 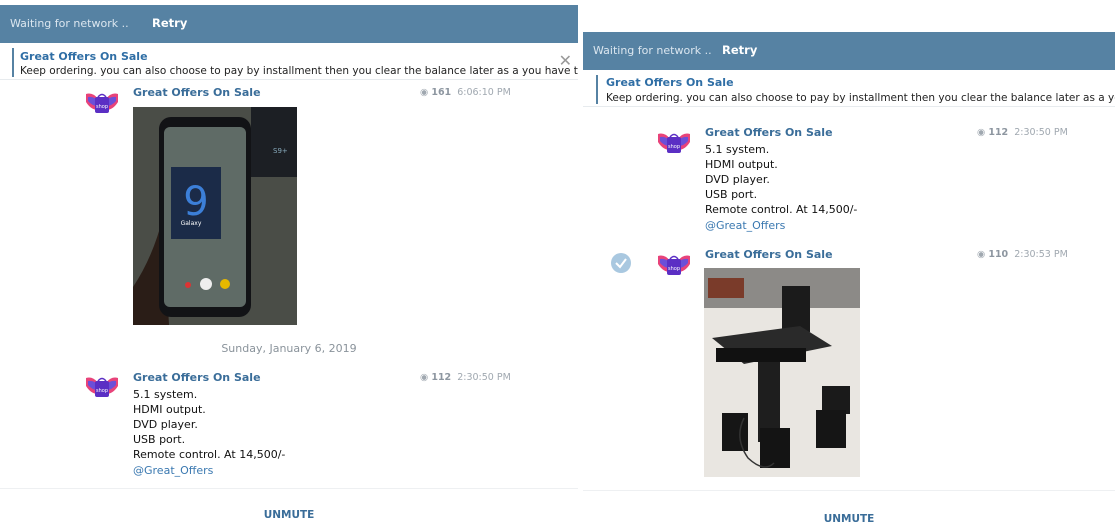 What do you see at coordinates (289, 348) in the screenshot?
I see `date-separator: Sunday, January 6, 2019` at bounding box center [289, 348].